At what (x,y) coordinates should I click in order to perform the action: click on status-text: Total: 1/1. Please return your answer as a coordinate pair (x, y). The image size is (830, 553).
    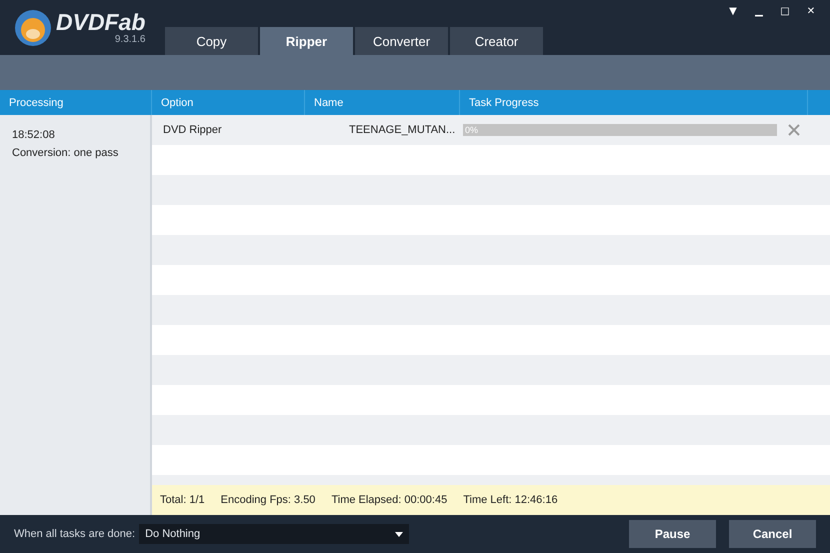
    Looking at the image, I should click on (182, 500).